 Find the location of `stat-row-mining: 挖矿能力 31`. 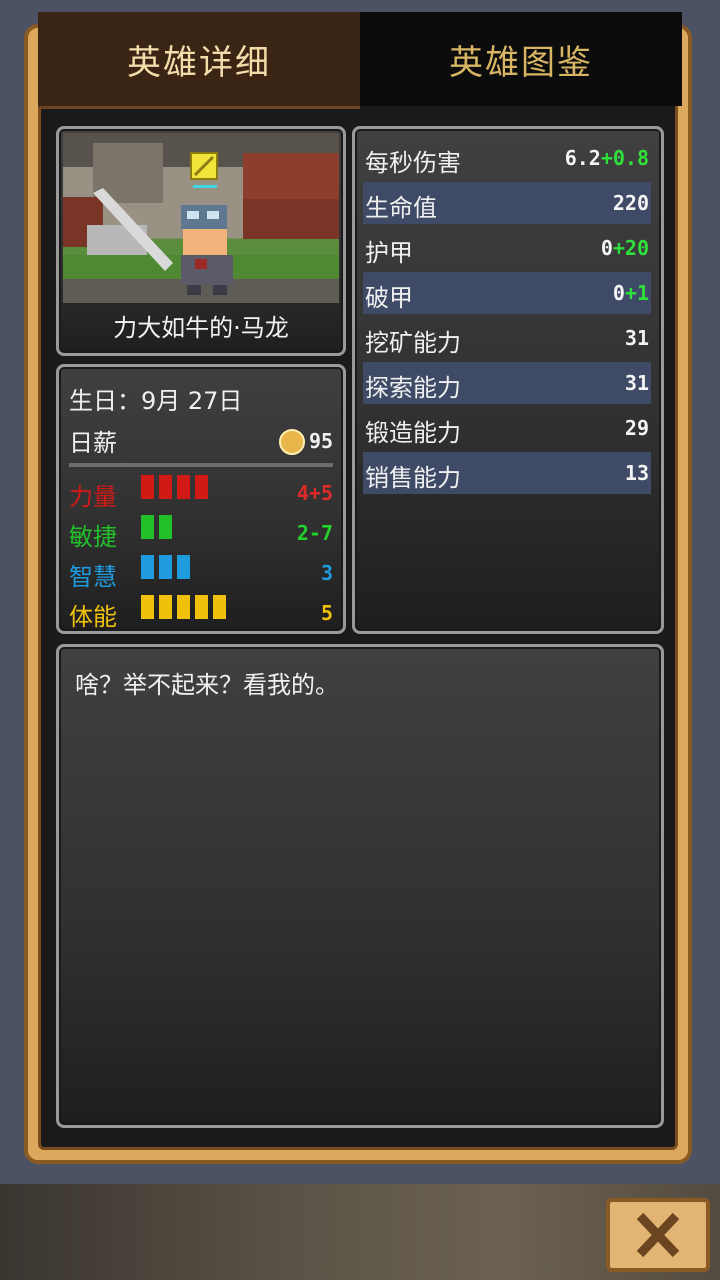

stat-row-mining: 挖矿能力 31 is located at coordinates (507, 338).